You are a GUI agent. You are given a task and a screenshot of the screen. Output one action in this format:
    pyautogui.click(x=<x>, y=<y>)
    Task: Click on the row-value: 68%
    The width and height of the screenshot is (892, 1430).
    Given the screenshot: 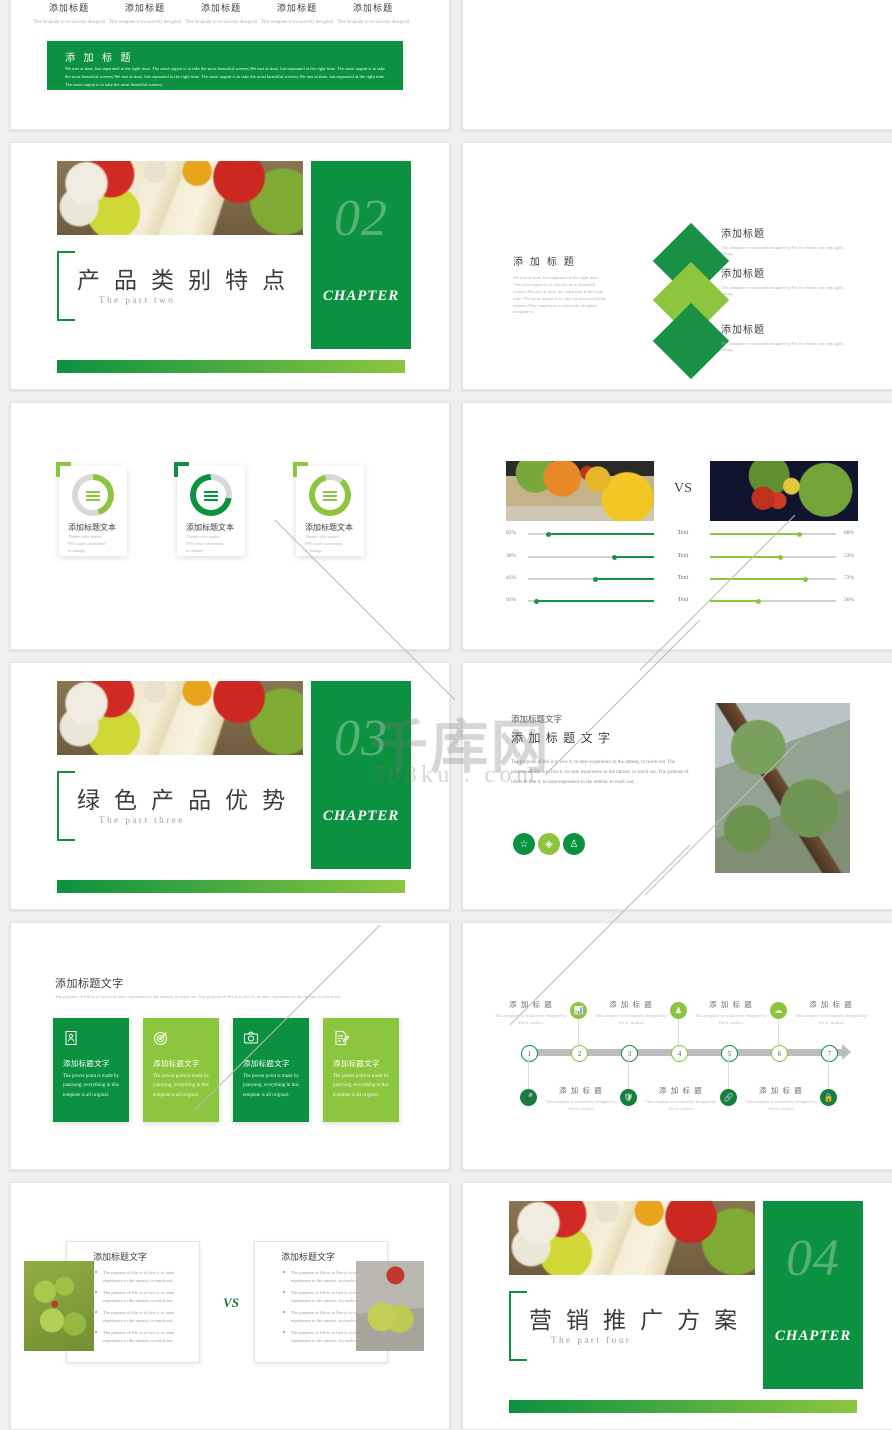 What is the action you would take?
    pyautogui.click(x=849, y=533)
    